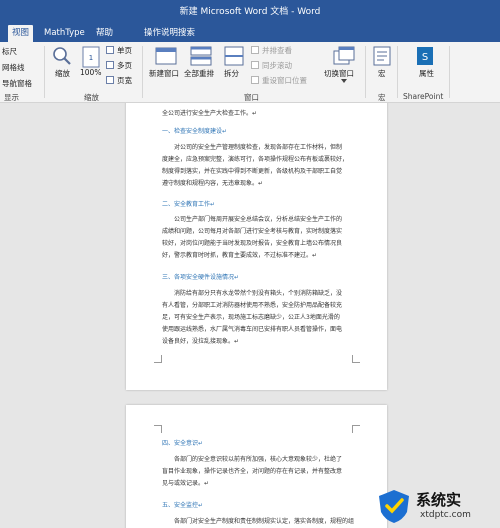 This screenshot has width=500, height=528. I want to click on side-by-side-button: 并排查看, so click(277, 50).